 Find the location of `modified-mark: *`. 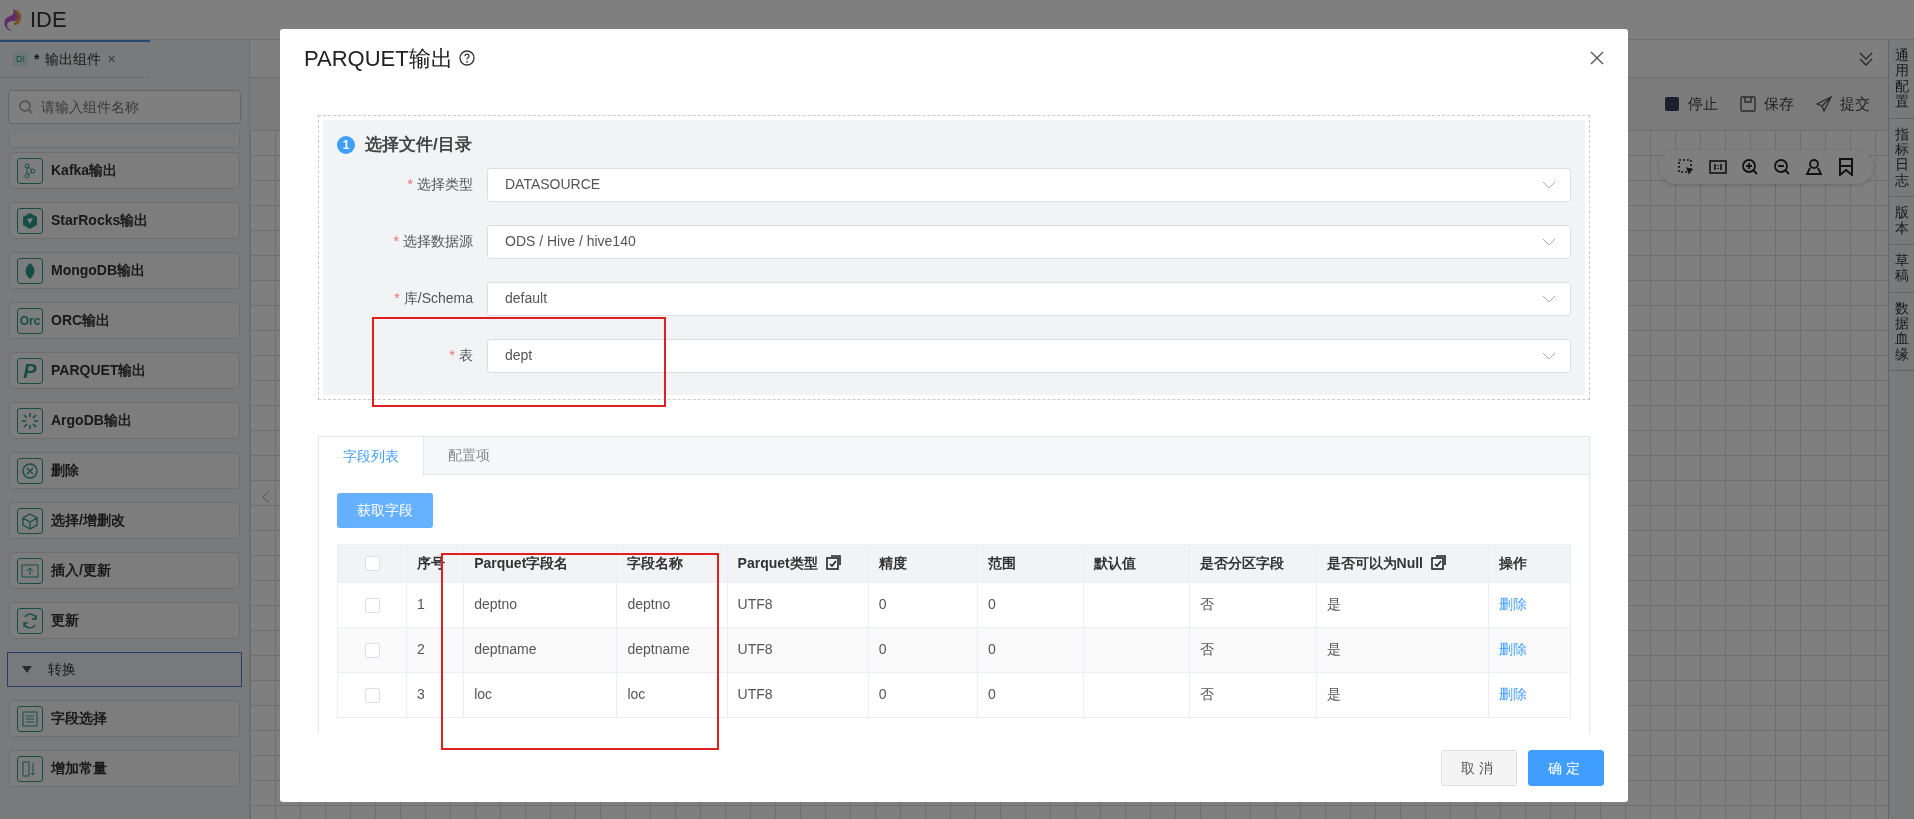

modified-mark: * is located at coordinates (37, 59).